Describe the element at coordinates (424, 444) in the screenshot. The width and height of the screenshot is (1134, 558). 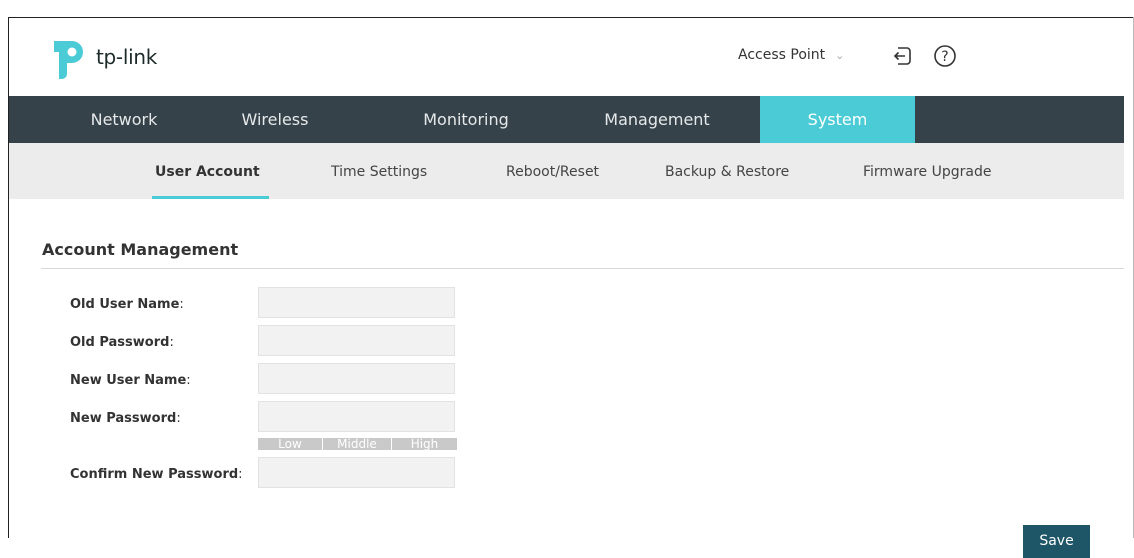
I see `strength-high: High` at that location.